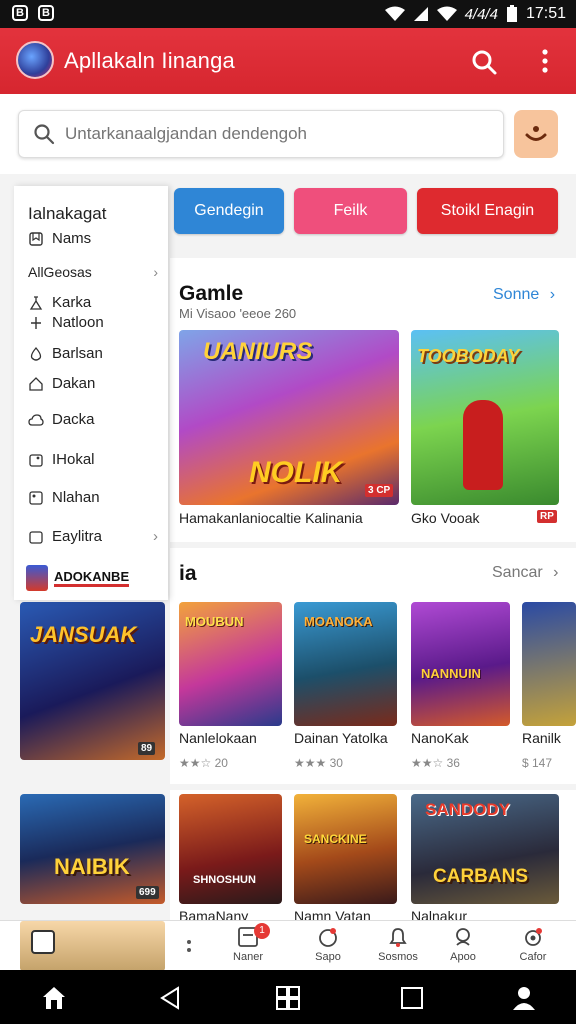 The height and width of the screenshot is (1024, 576). I want to click on card-badge: 3 CP, so click(379, 490).